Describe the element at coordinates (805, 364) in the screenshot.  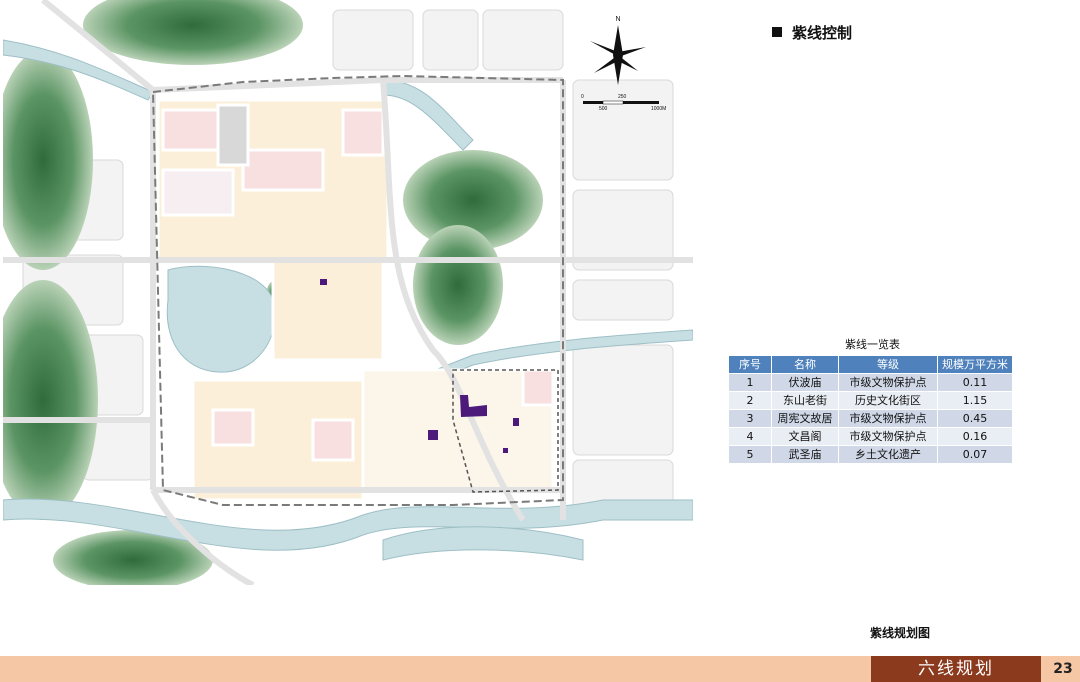
I see `column-header: 名称` at that location.